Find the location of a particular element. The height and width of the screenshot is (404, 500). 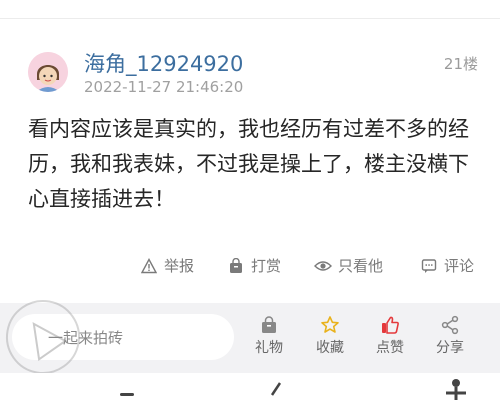

tip-button: 打赏 is located at coordinates (254, 265).